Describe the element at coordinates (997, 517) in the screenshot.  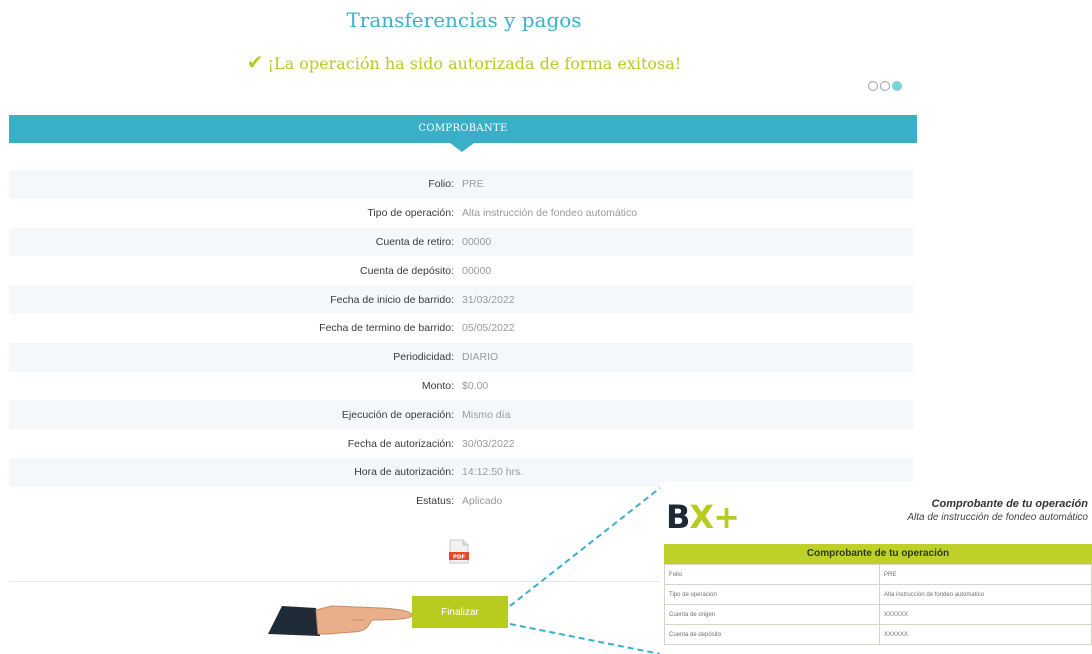
I see `preview-subtitle: Alta de instrucción de fondeo automático` at that location.